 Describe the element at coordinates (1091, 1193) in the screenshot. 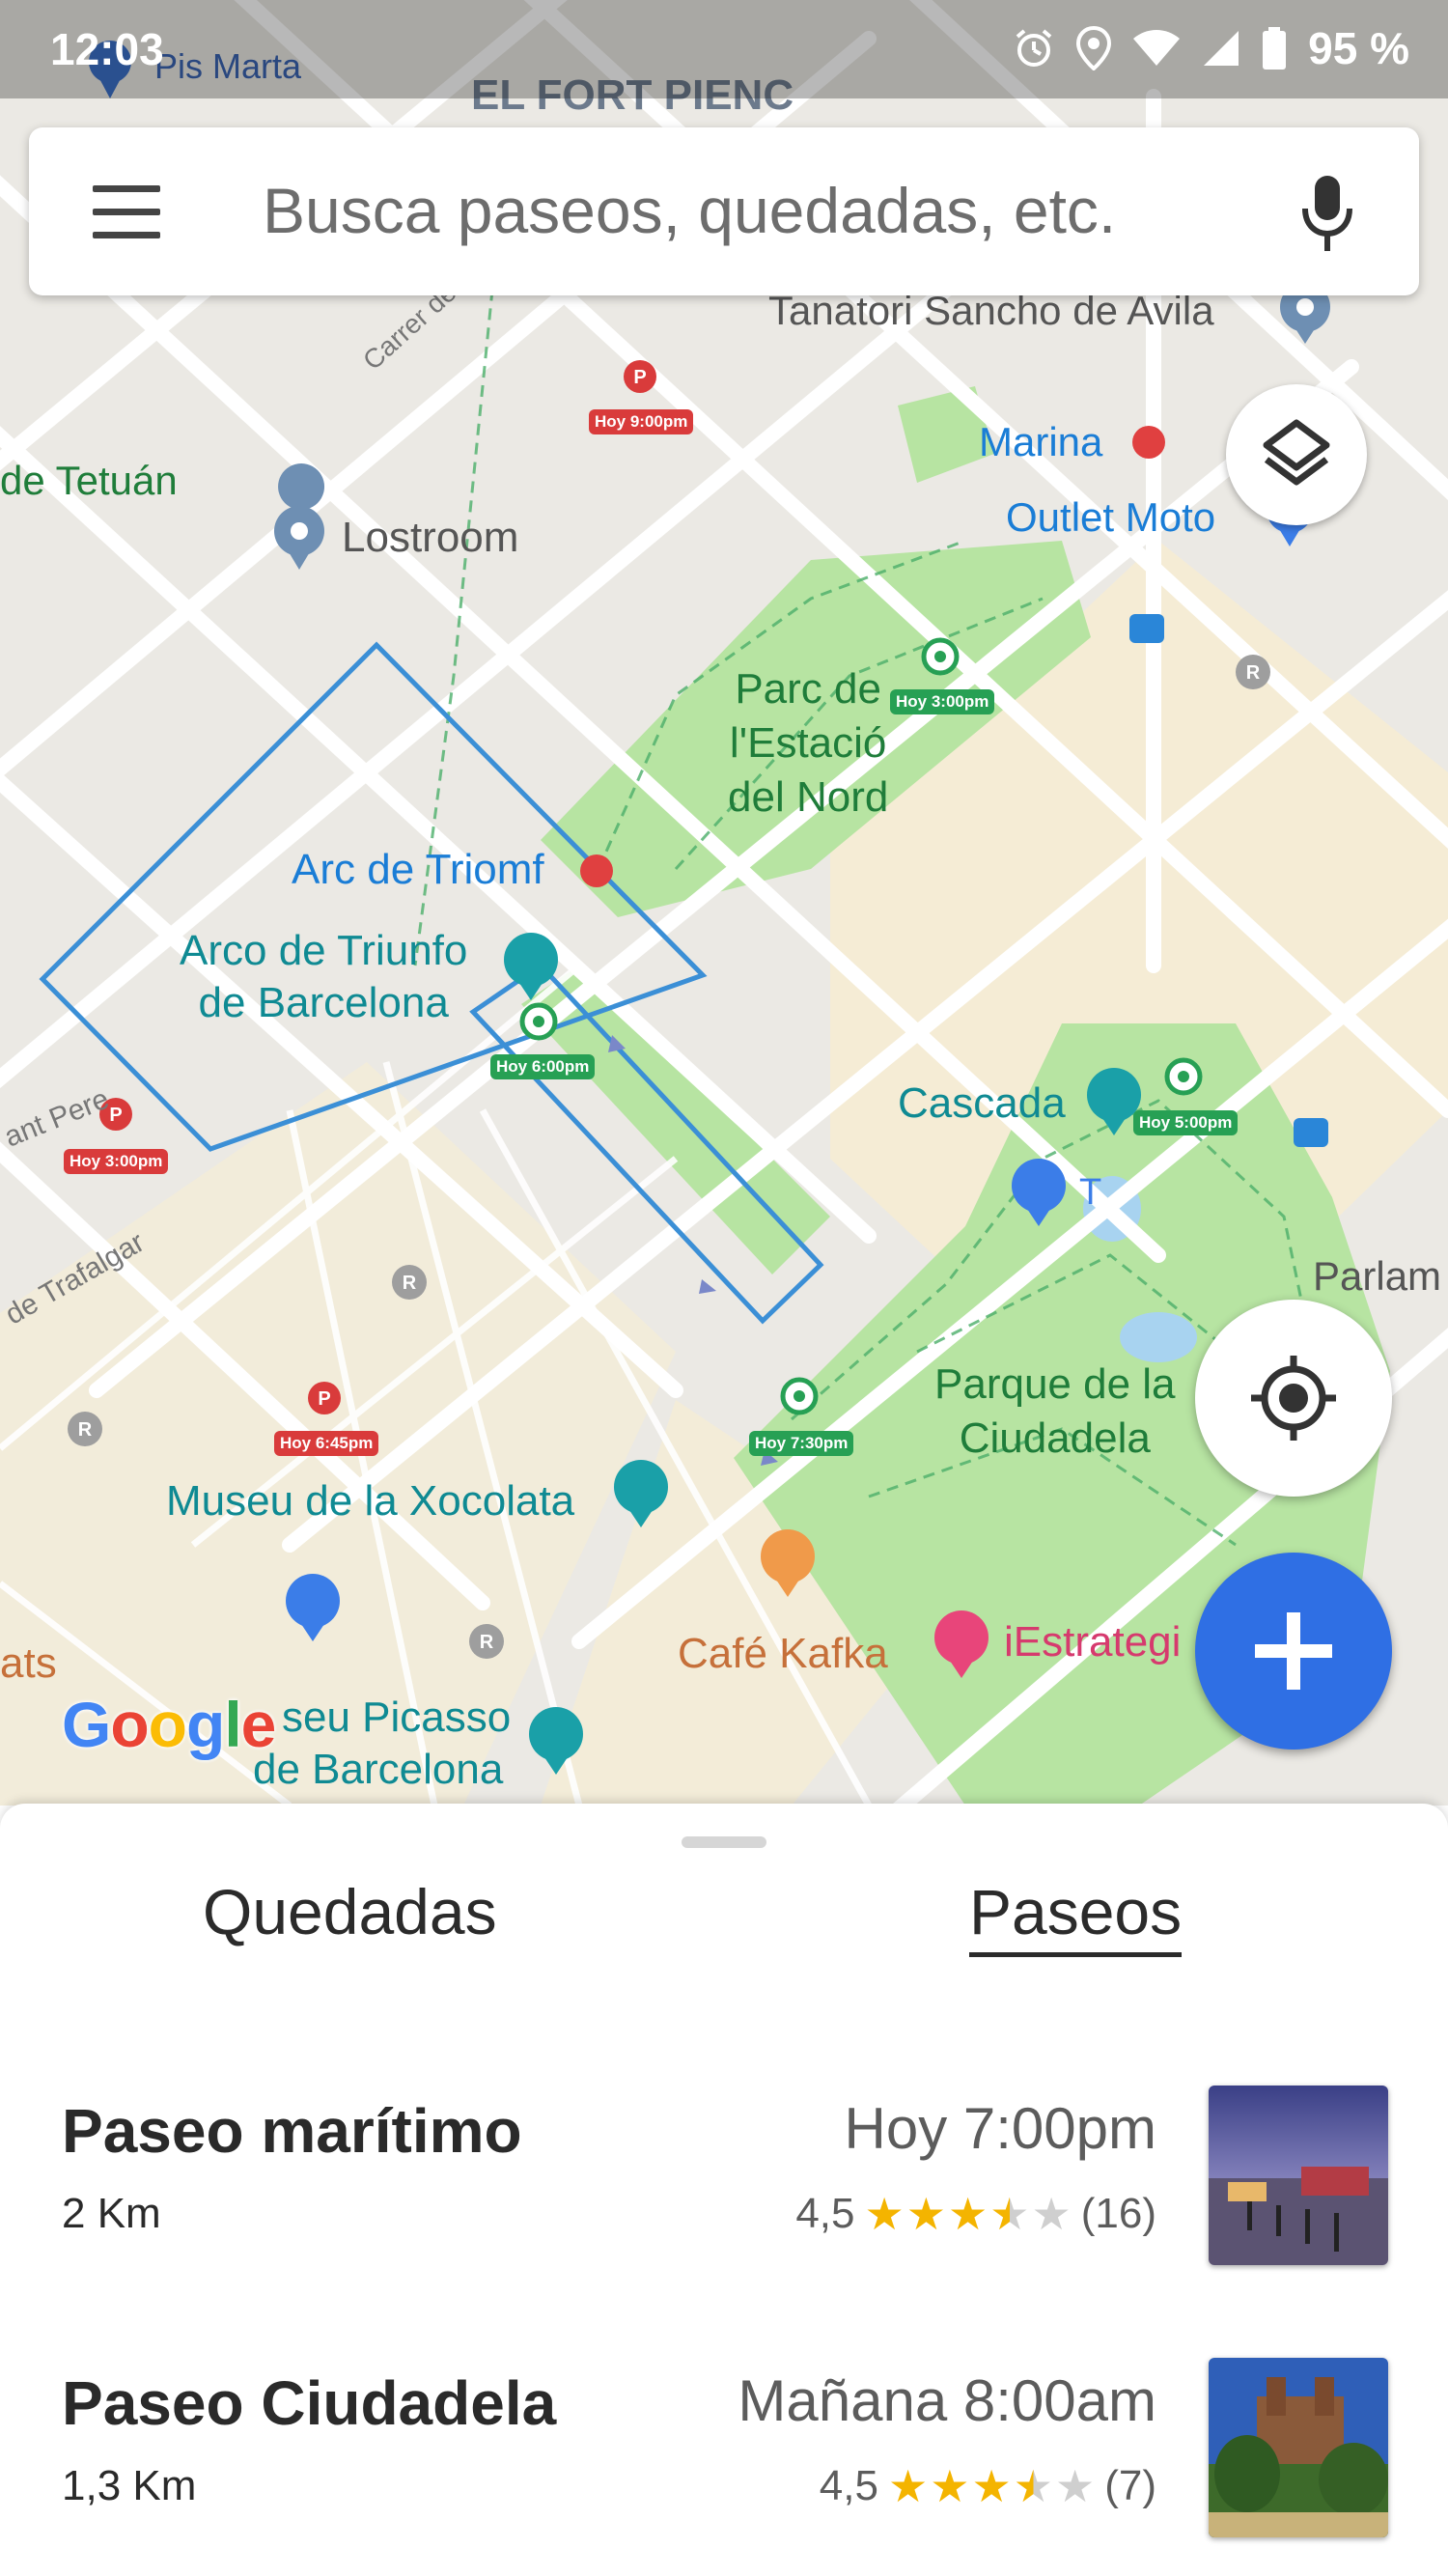

I see `label-t: T` at that location.